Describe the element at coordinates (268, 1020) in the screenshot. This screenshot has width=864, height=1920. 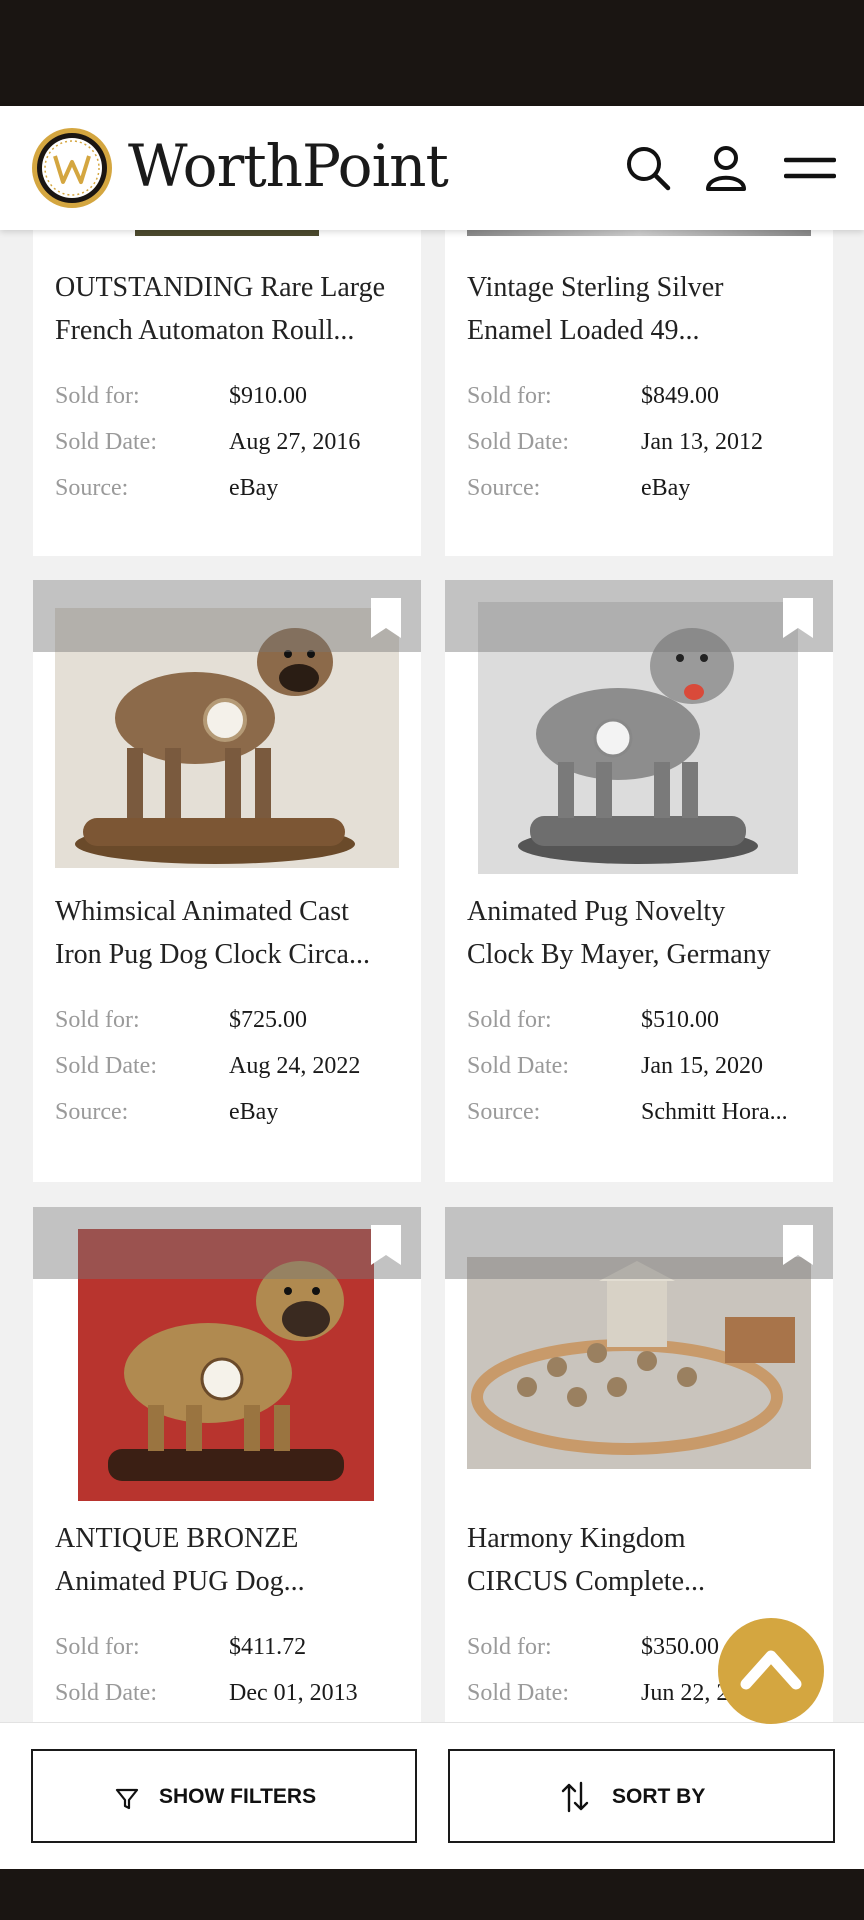
I see `sold-price: $725.00` at that location.